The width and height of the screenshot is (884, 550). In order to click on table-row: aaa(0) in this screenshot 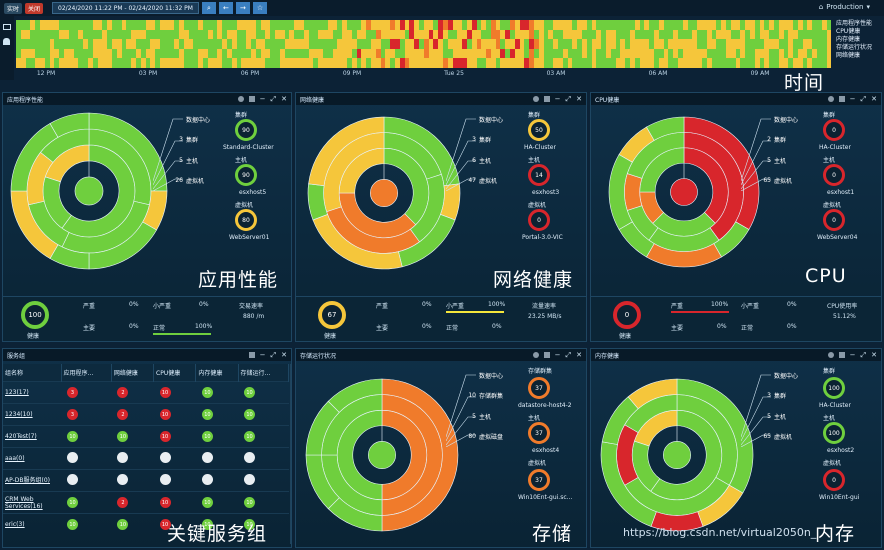, I will do `click(146, 458)`.